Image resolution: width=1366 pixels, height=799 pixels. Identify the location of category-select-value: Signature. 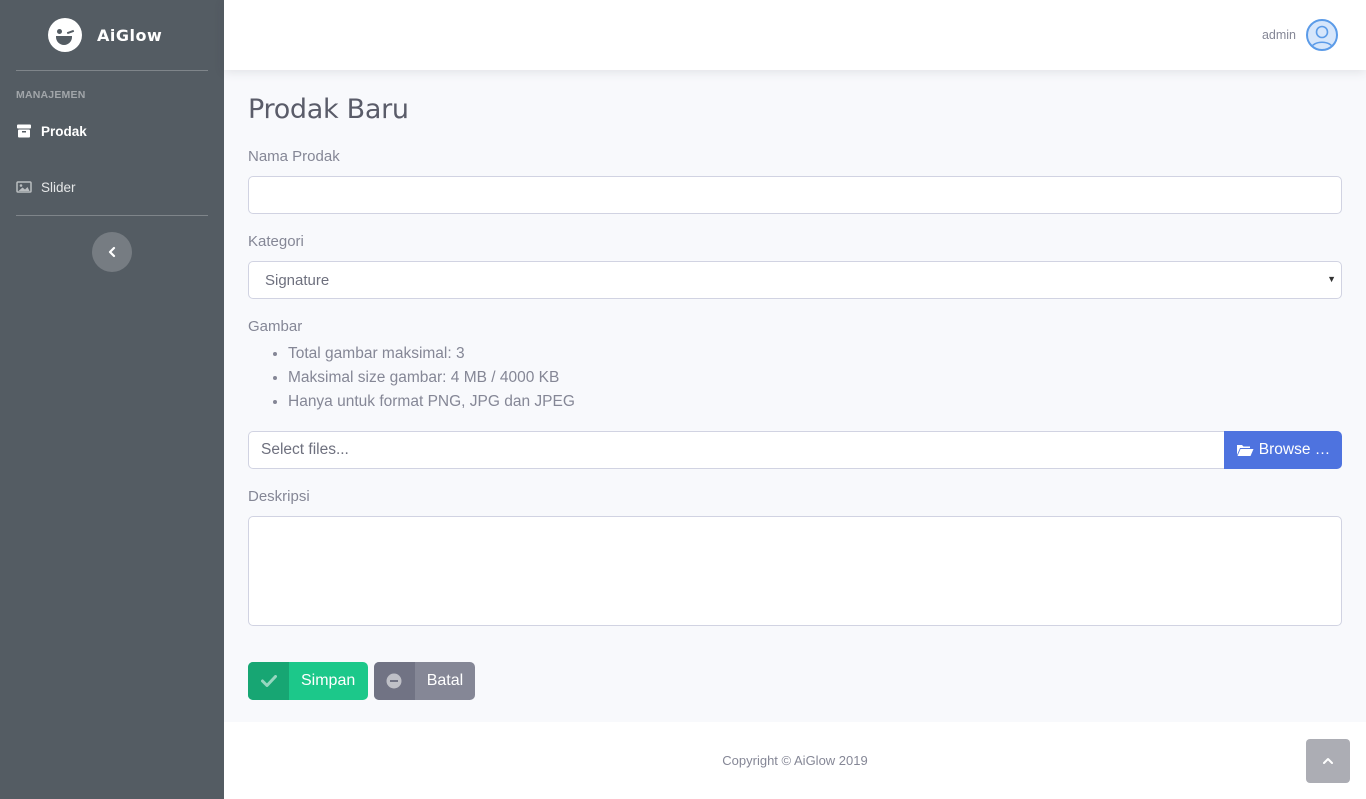
(795, 280).